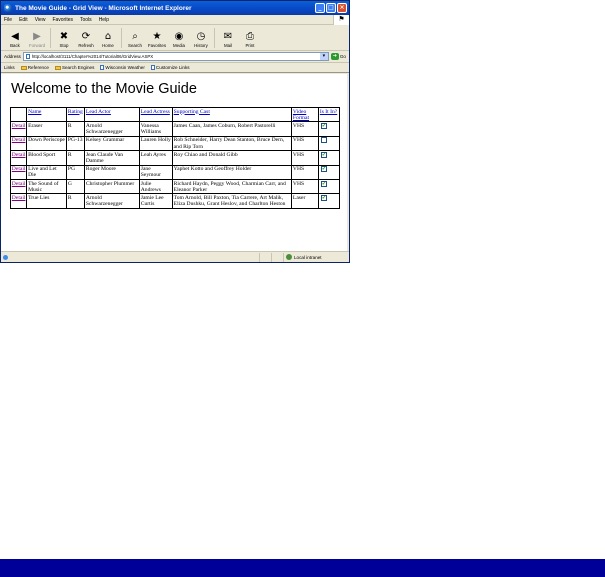  Describe the element at coordinates (320, 8) in the screenshot. I see `minimize-button: _` at that location.